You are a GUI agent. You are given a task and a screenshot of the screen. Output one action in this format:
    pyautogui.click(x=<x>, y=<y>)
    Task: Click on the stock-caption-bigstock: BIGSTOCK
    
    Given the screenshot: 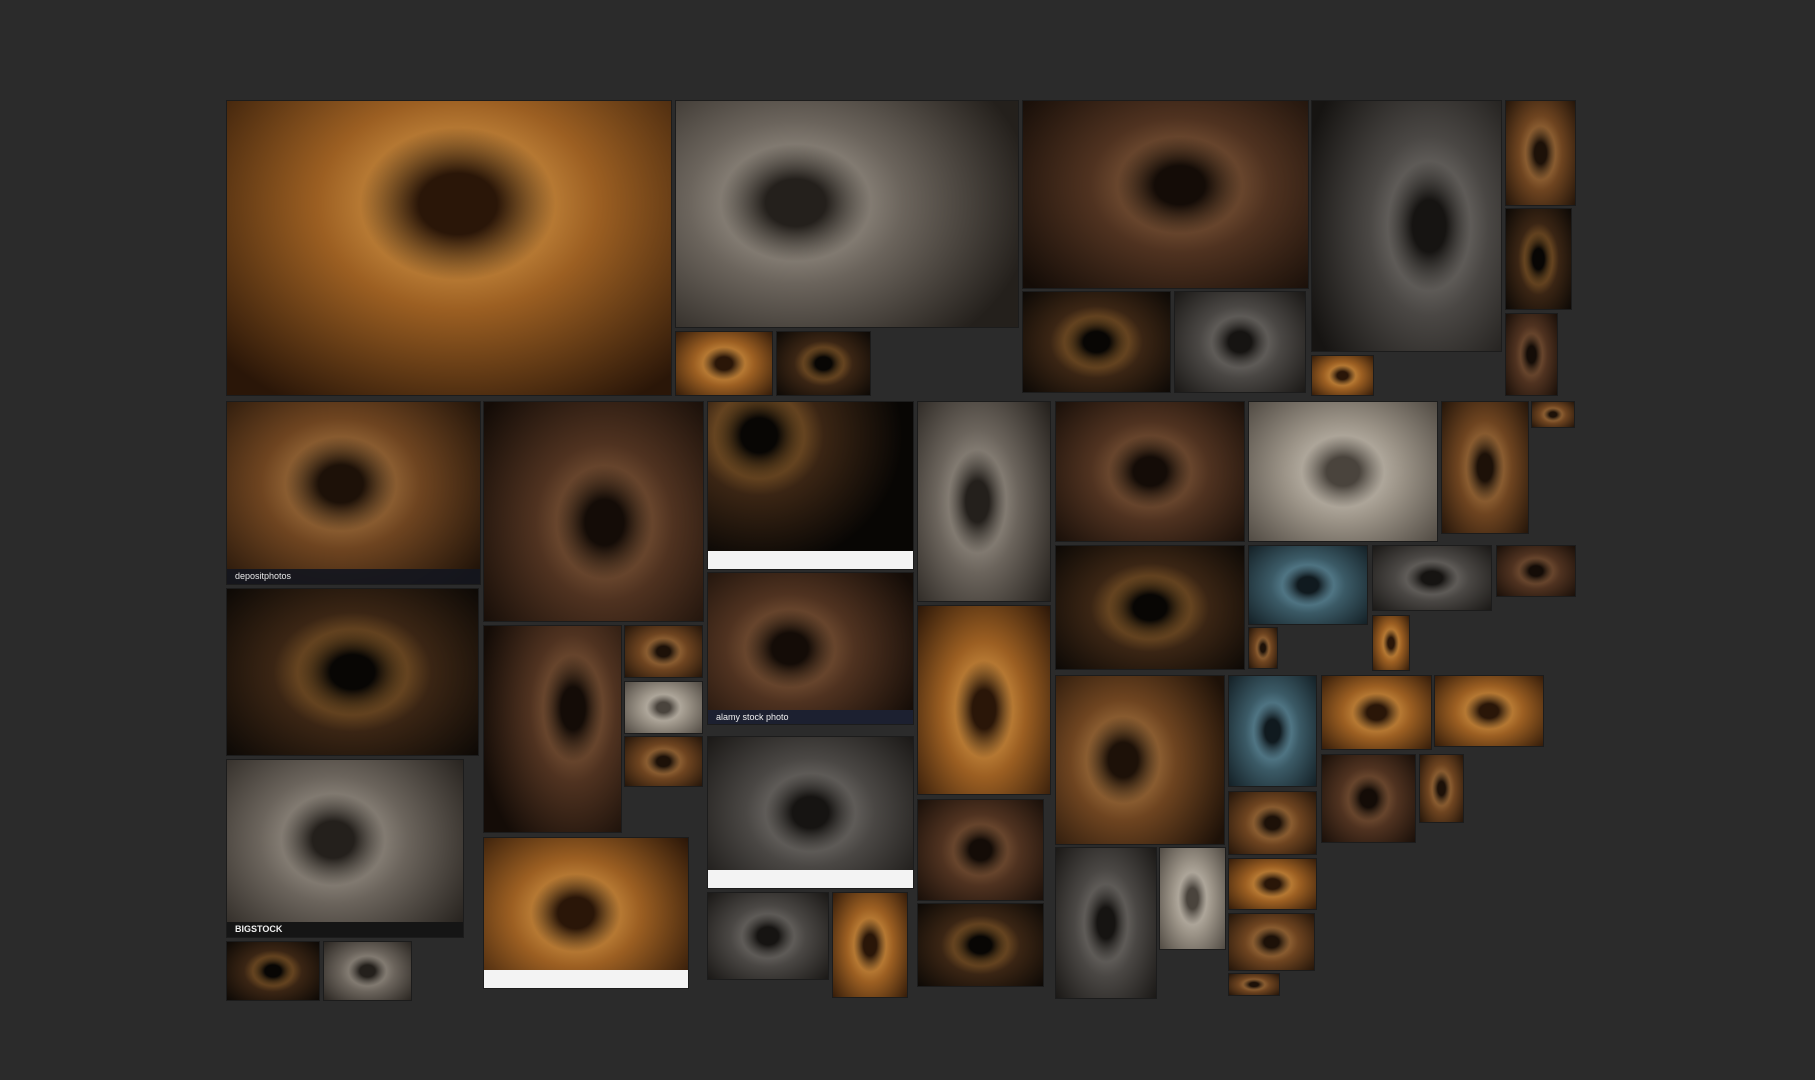 What is the action you would take?
    pyautogui.click(x=345, y=929)
    